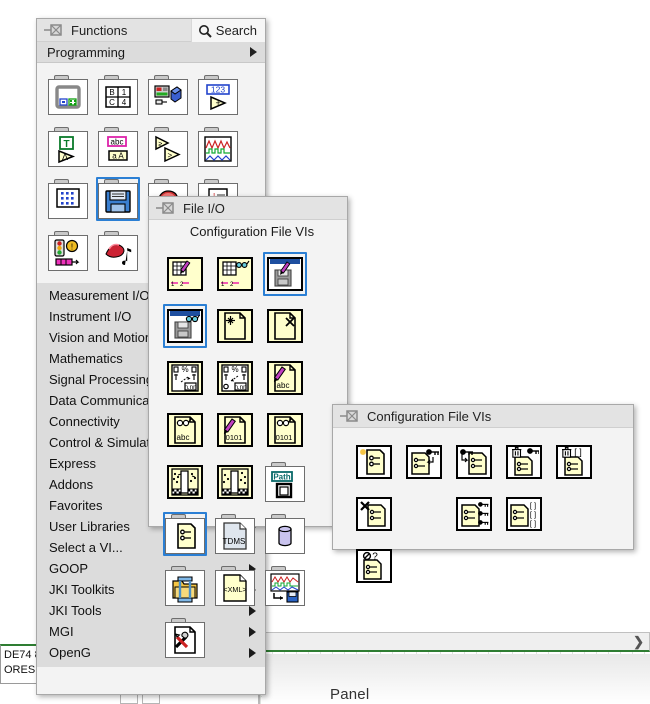 The image size is (650, 704). Describe the element at coordinates (235, 378) in the screenshot. I see `fio-icon-scan-from-file: % n.nn` at that location.